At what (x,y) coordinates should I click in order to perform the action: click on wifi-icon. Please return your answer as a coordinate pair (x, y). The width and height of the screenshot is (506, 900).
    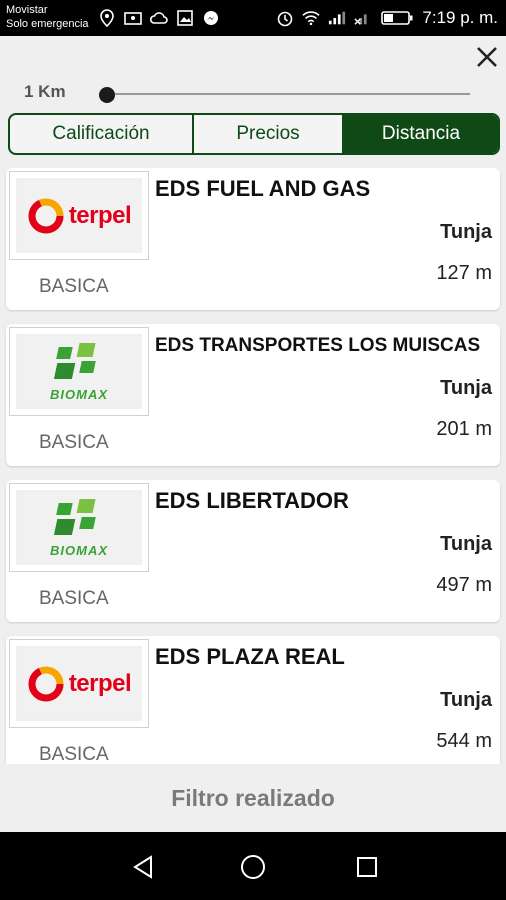
    Looking at the image, I should click on (311, 18).